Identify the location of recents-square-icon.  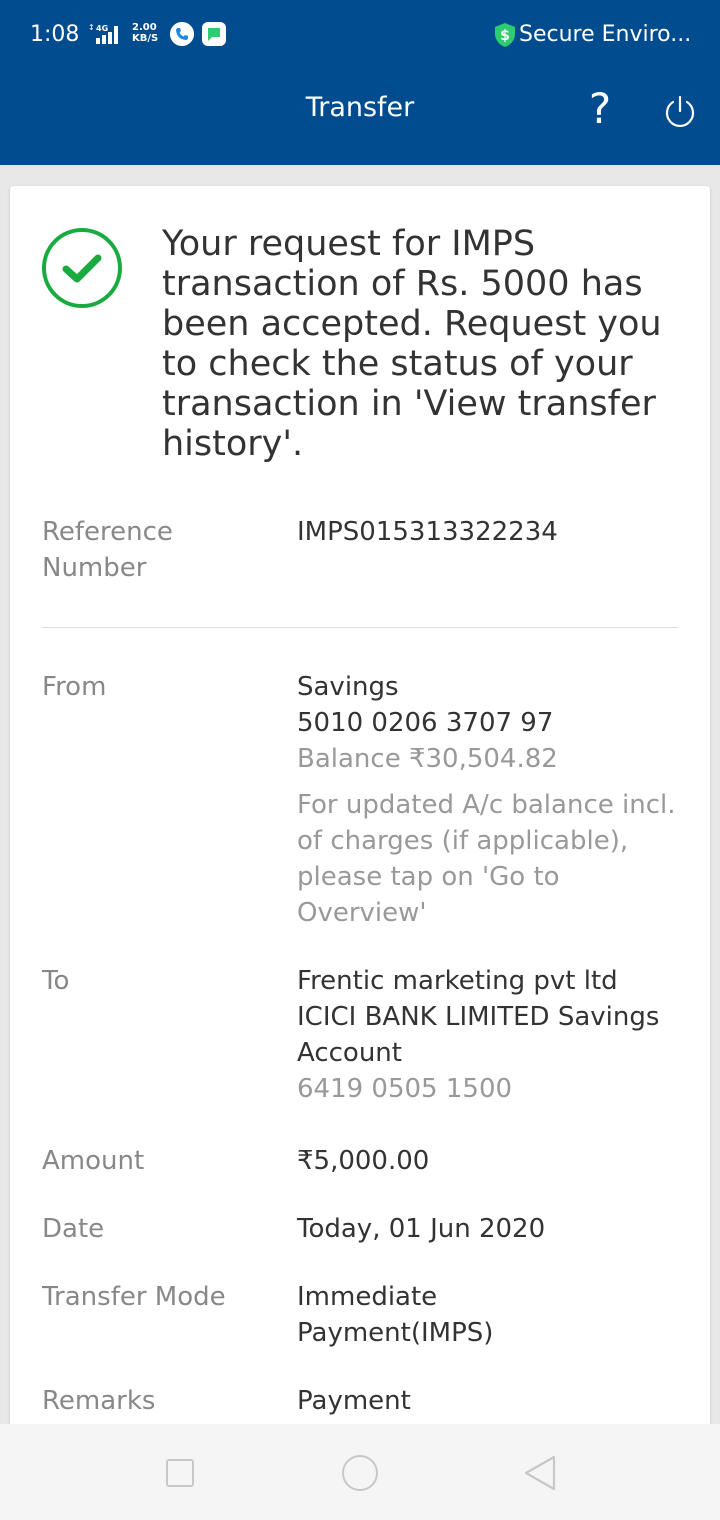
(180, 1473).